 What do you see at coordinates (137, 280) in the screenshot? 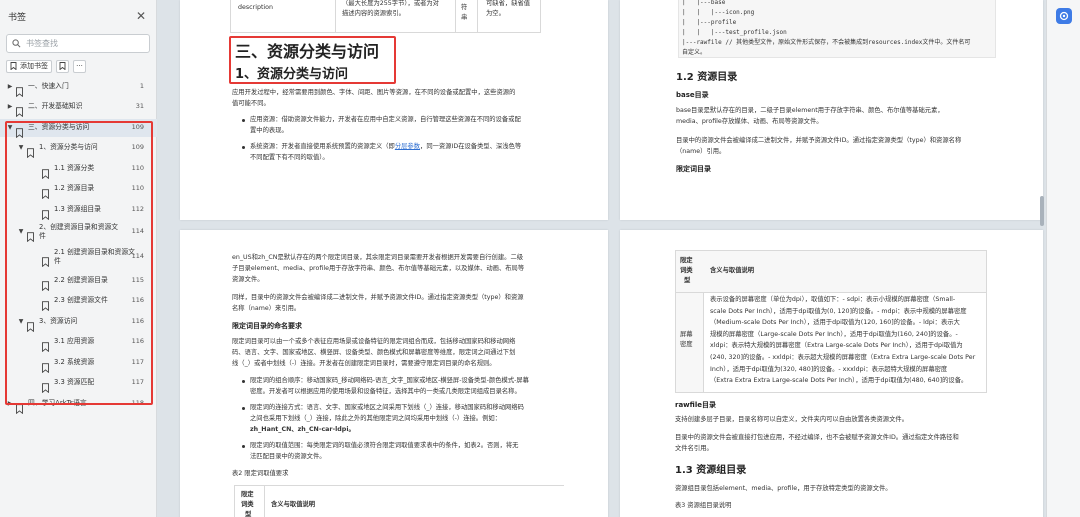
I see `bookmark-page-number: 115` at bounding box center [137, 280].